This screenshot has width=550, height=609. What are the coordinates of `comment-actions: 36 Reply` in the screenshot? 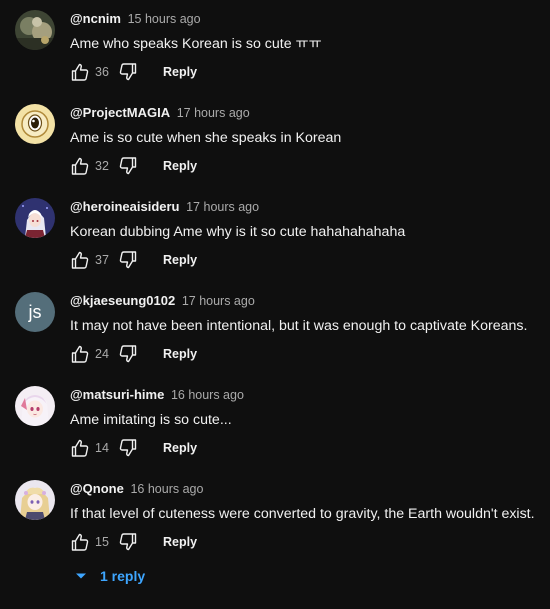 It's located at (133, 72).